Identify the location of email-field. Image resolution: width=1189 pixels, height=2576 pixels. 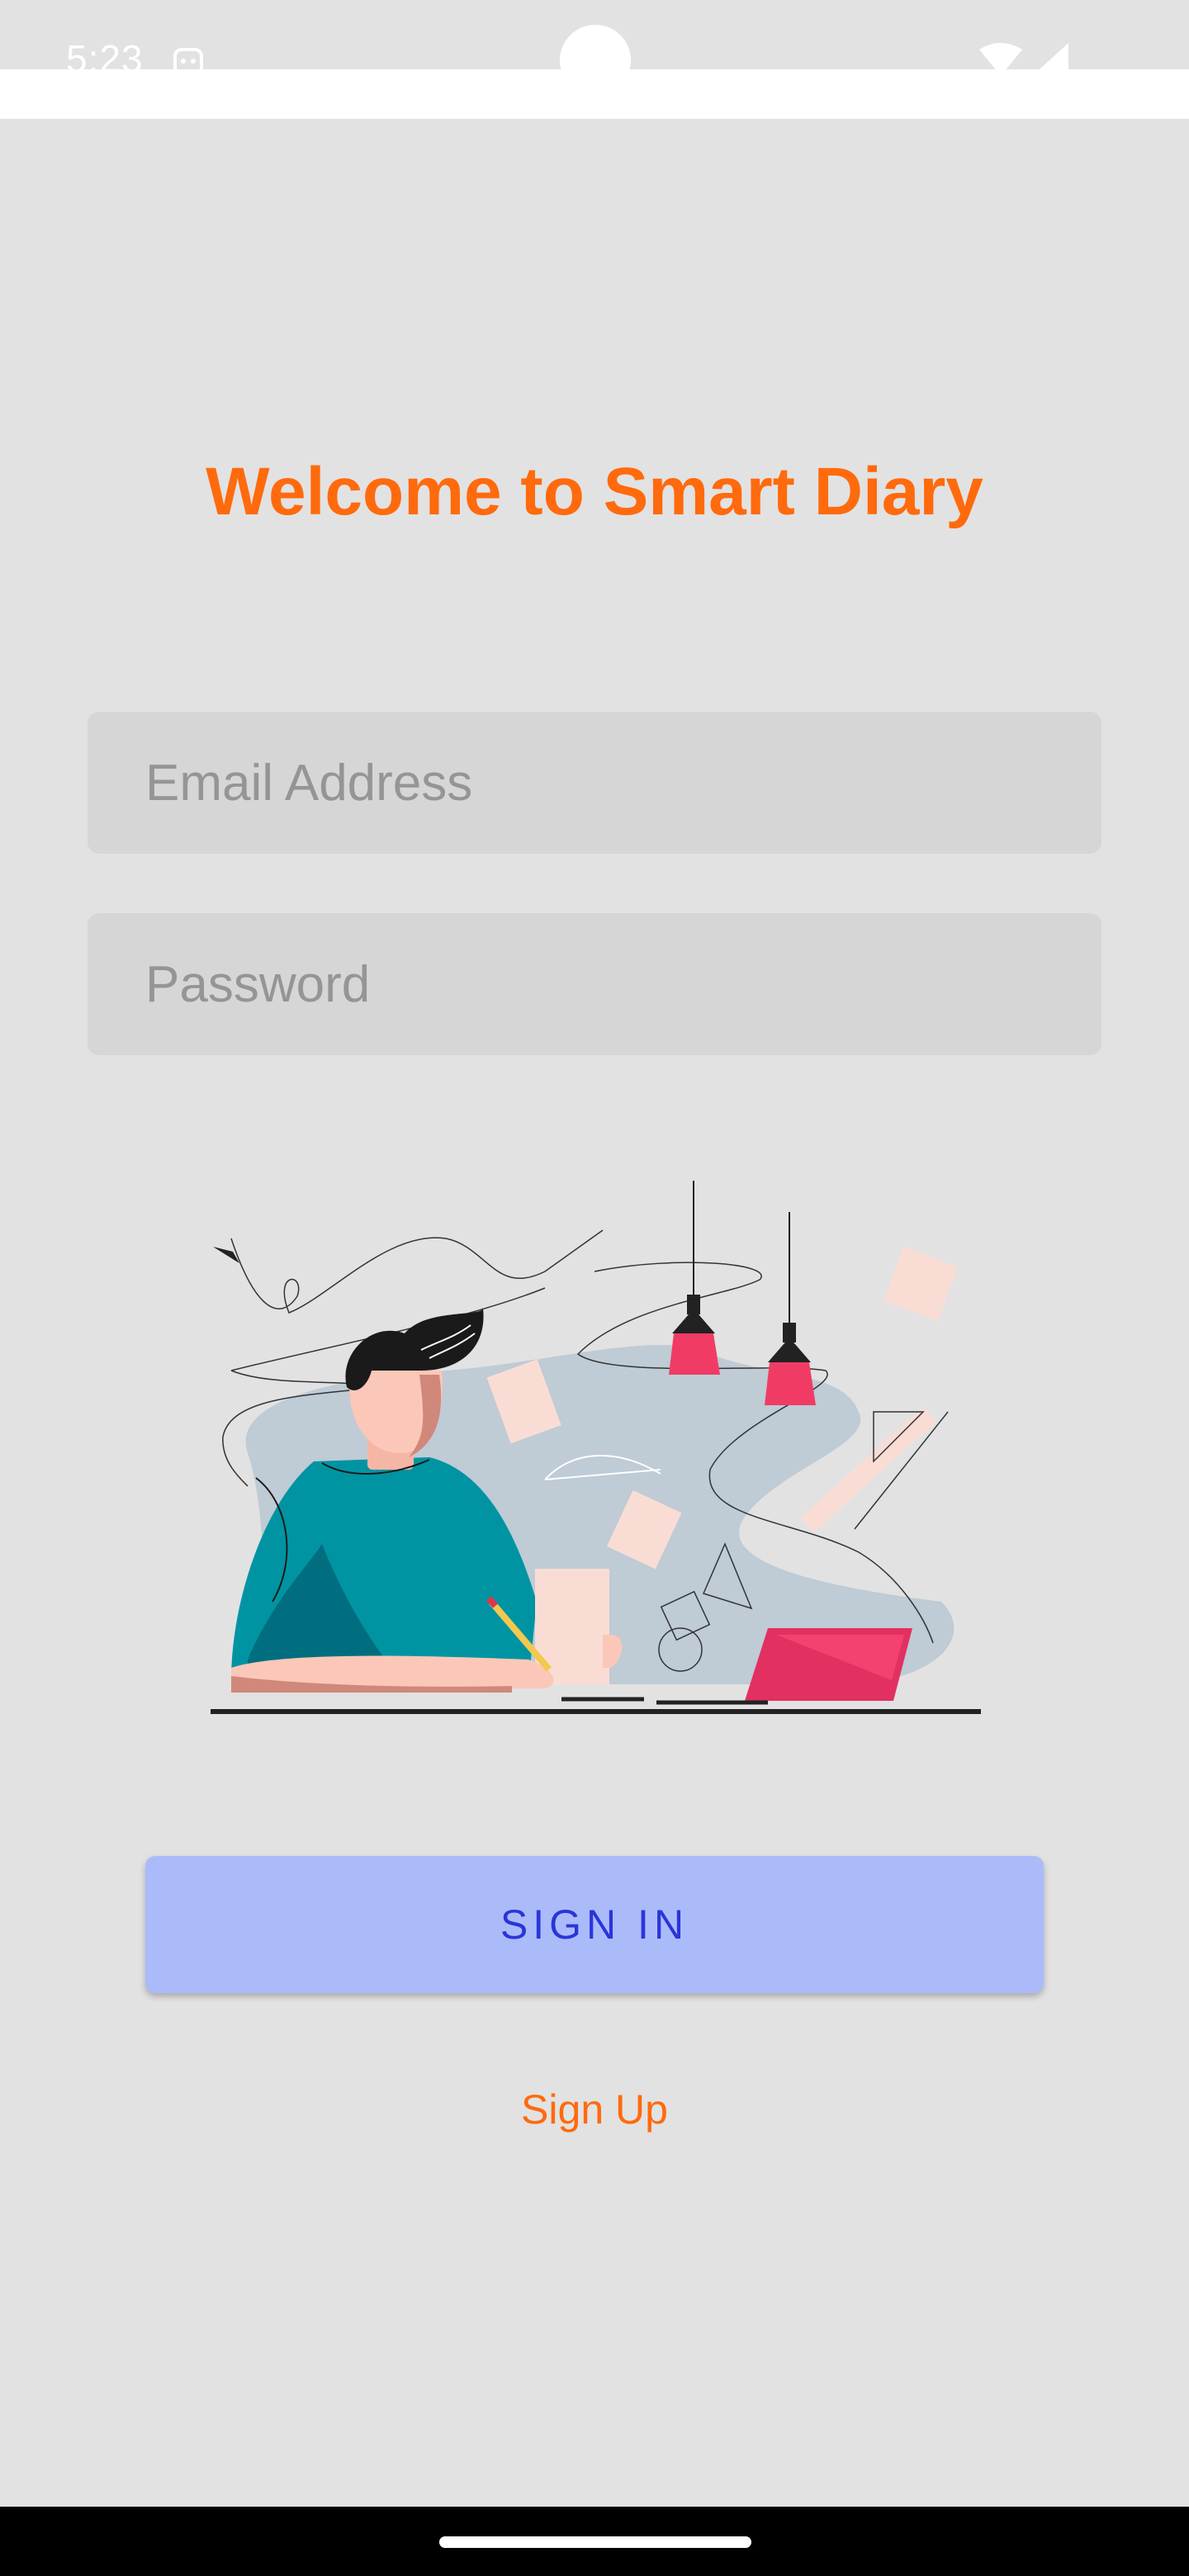
(594, 783).